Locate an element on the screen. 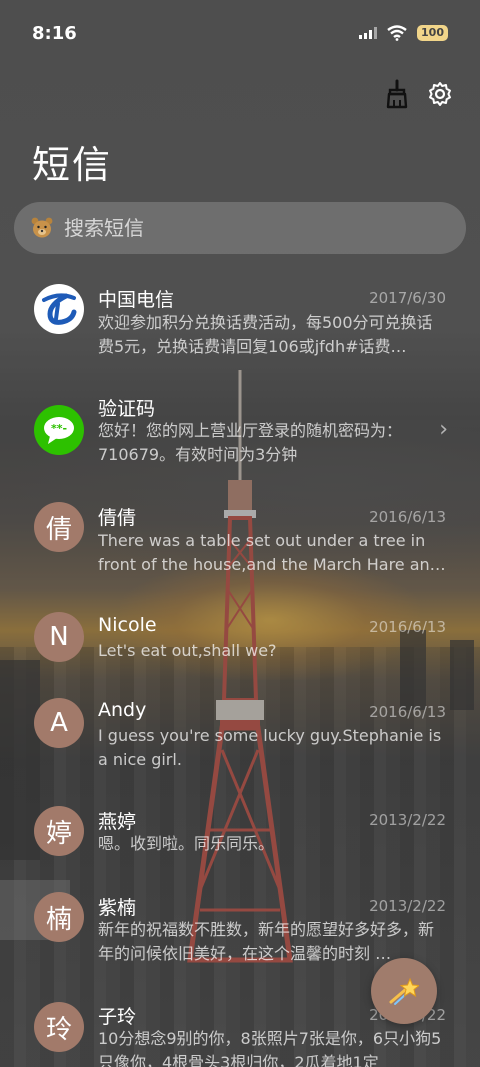  avatar: 倩 is located at coordinates (59, 527).